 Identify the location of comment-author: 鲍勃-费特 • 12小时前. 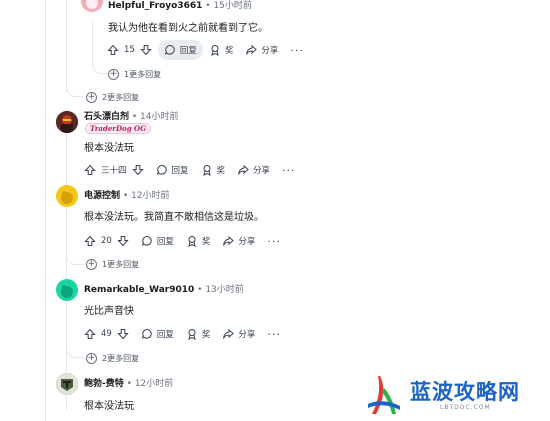
(128, 384).